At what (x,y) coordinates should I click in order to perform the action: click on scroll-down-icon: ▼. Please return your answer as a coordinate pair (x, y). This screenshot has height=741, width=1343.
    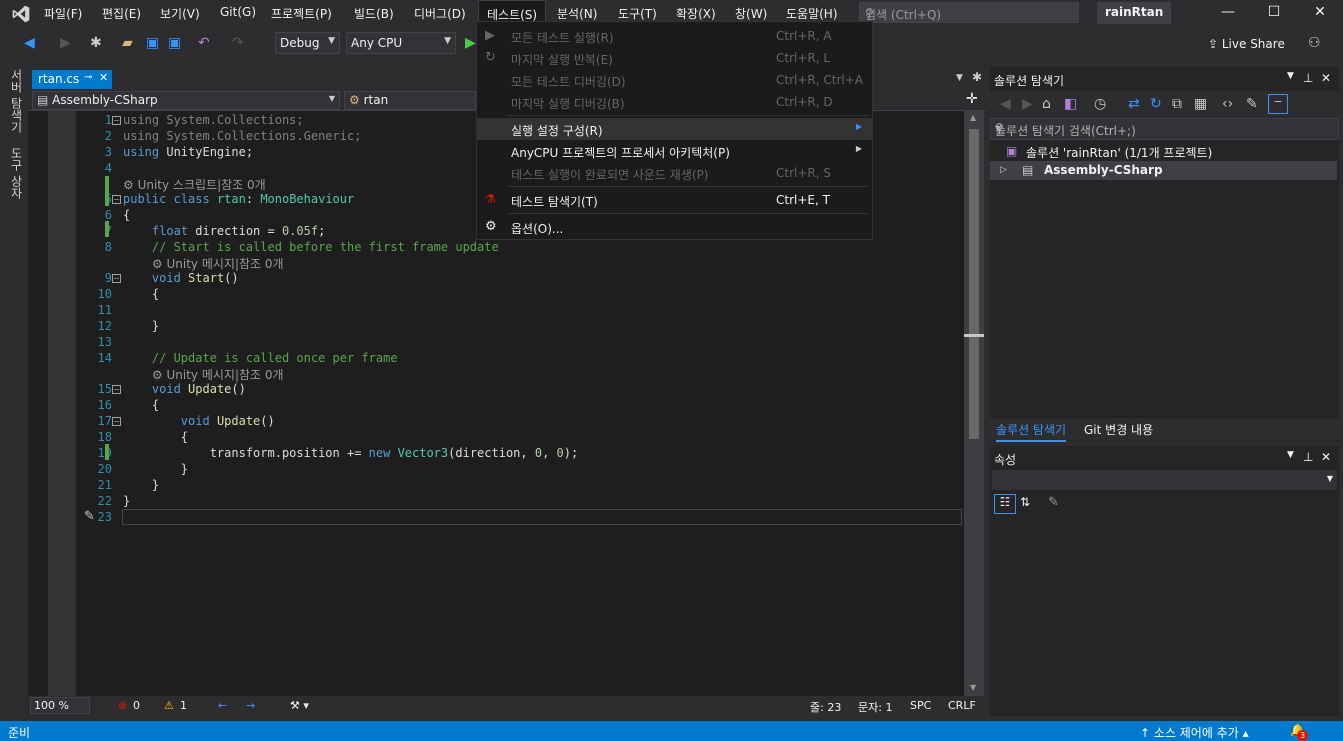
    Looking at the image, I should click on (973, 687).